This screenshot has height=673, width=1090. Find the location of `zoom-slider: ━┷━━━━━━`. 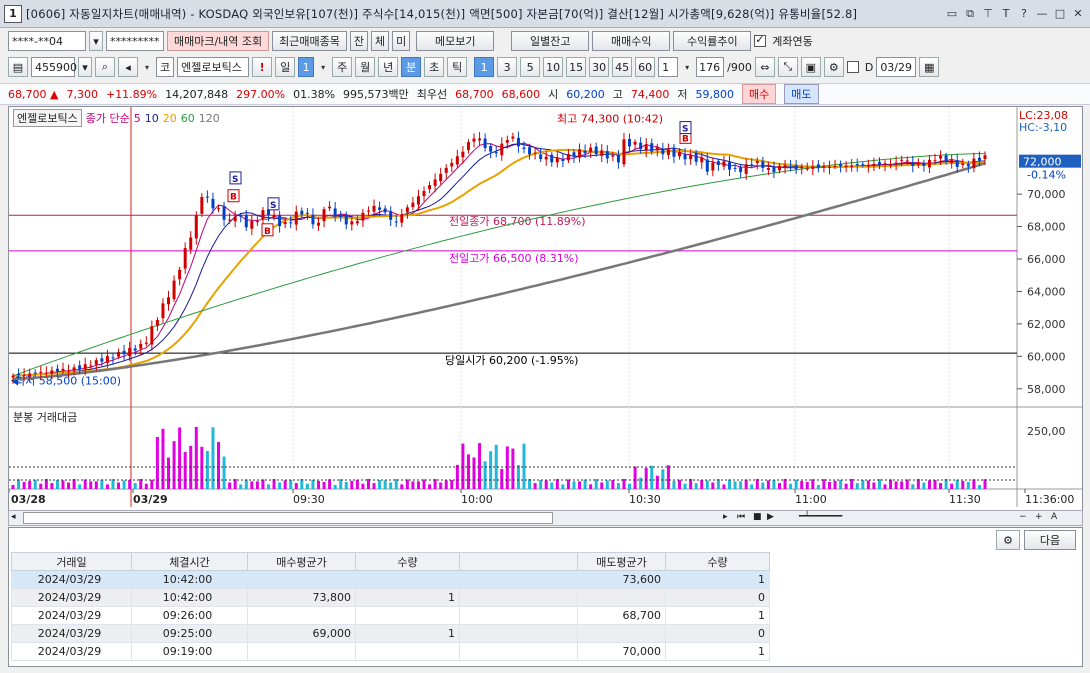

zoom-slider: ━┷━━━━━━ is located at coordinates (820, 517).